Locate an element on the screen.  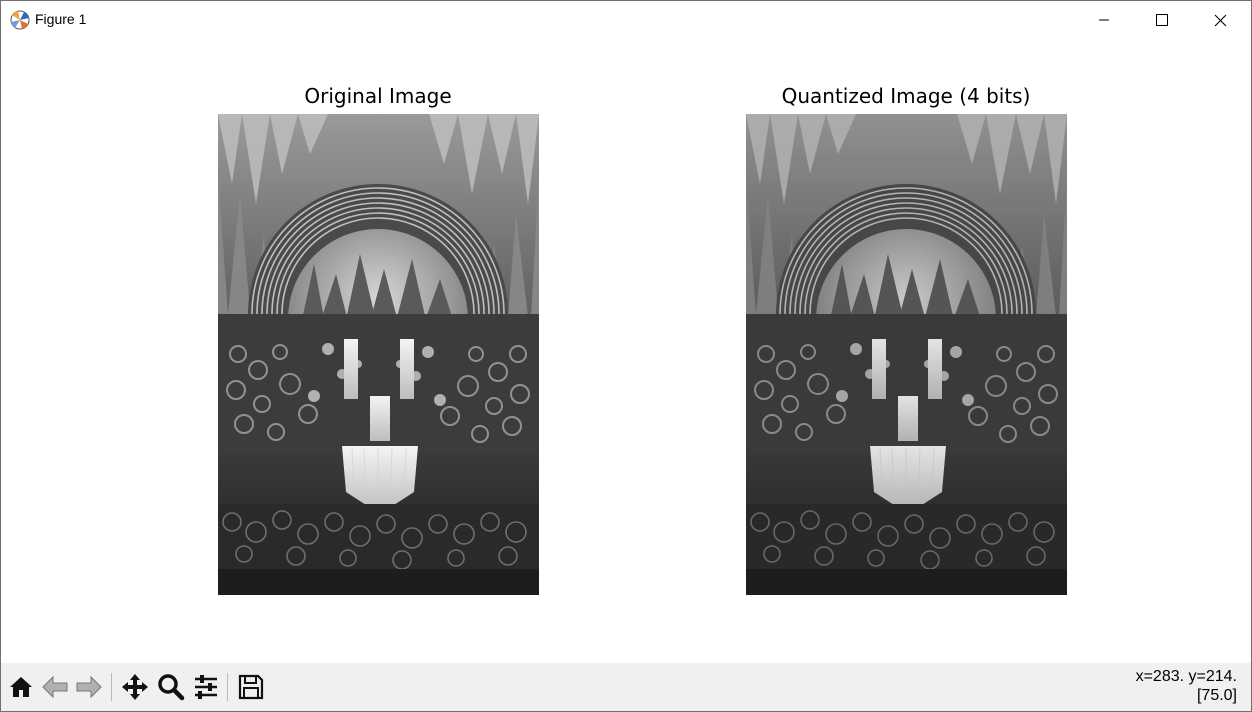
back-button is located at coordinates (55, 687).